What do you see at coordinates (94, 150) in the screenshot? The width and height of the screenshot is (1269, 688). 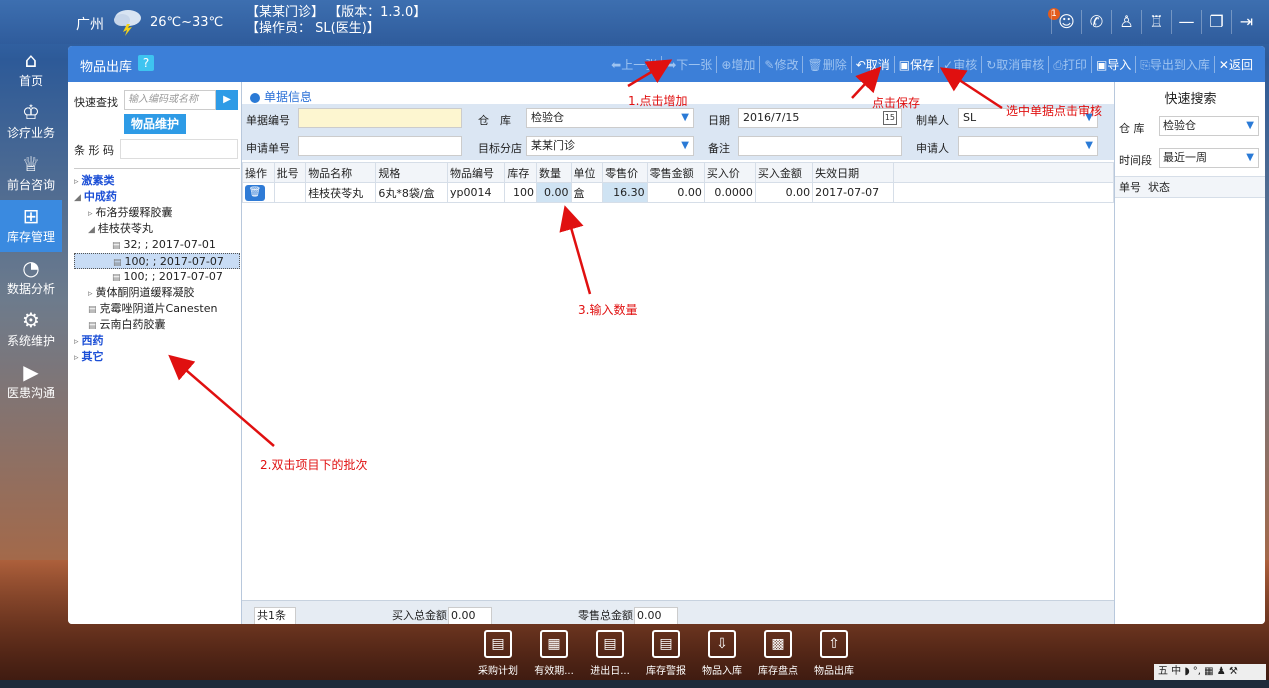 I see `barcode-label: 条 形 码` at bounding box center [94, 150].